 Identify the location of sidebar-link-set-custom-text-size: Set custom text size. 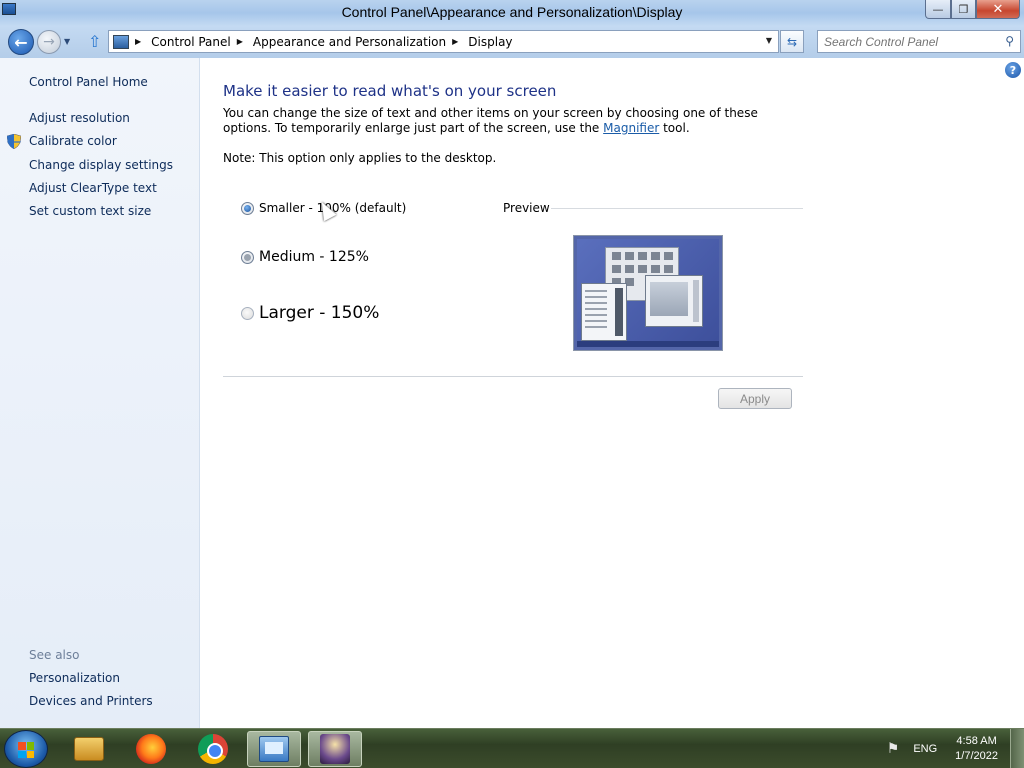
(90, 211).